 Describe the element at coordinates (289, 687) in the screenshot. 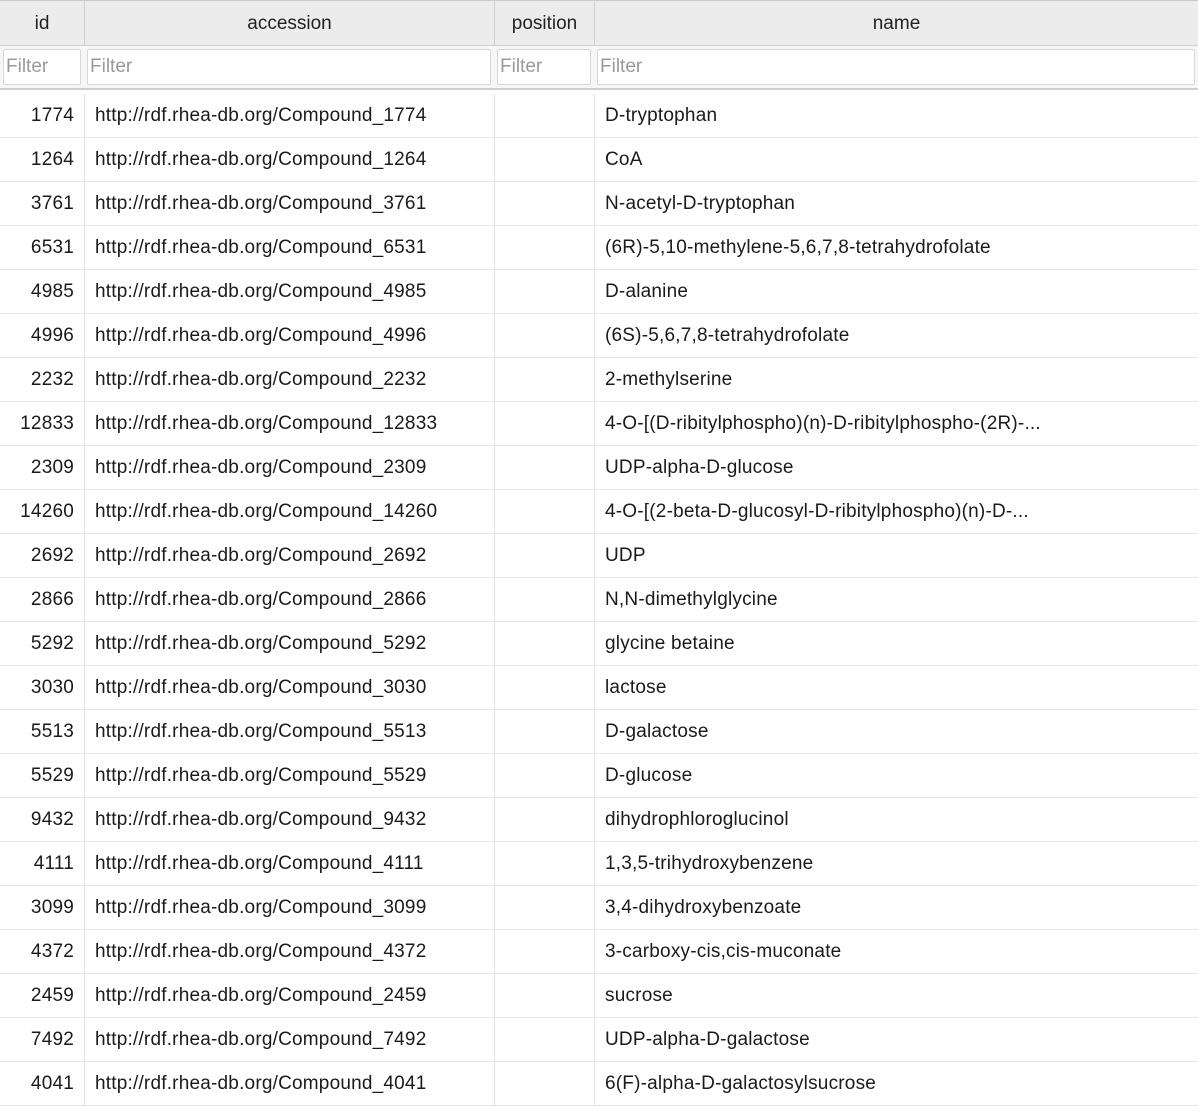

I see `cell-accession: http://rdf.rhea-db.org/Compound_3030` at that location.